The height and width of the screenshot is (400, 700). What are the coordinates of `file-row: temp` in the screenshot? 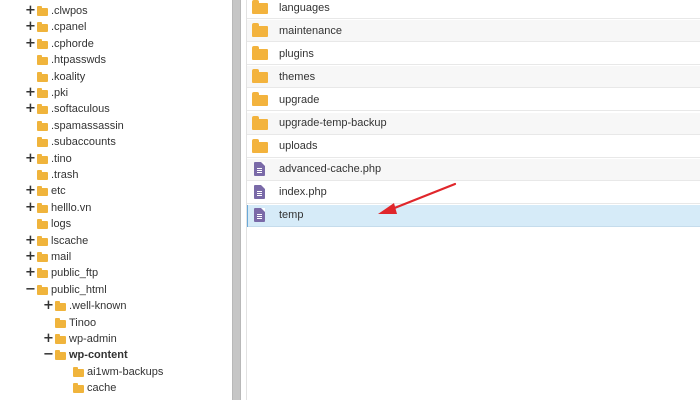 It's located at (473, 215).